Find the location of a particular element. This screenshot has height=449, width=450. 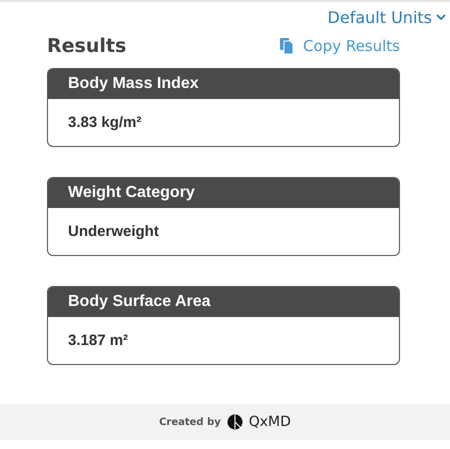

brand-name: QxMD is located at coordinates (269, 422).